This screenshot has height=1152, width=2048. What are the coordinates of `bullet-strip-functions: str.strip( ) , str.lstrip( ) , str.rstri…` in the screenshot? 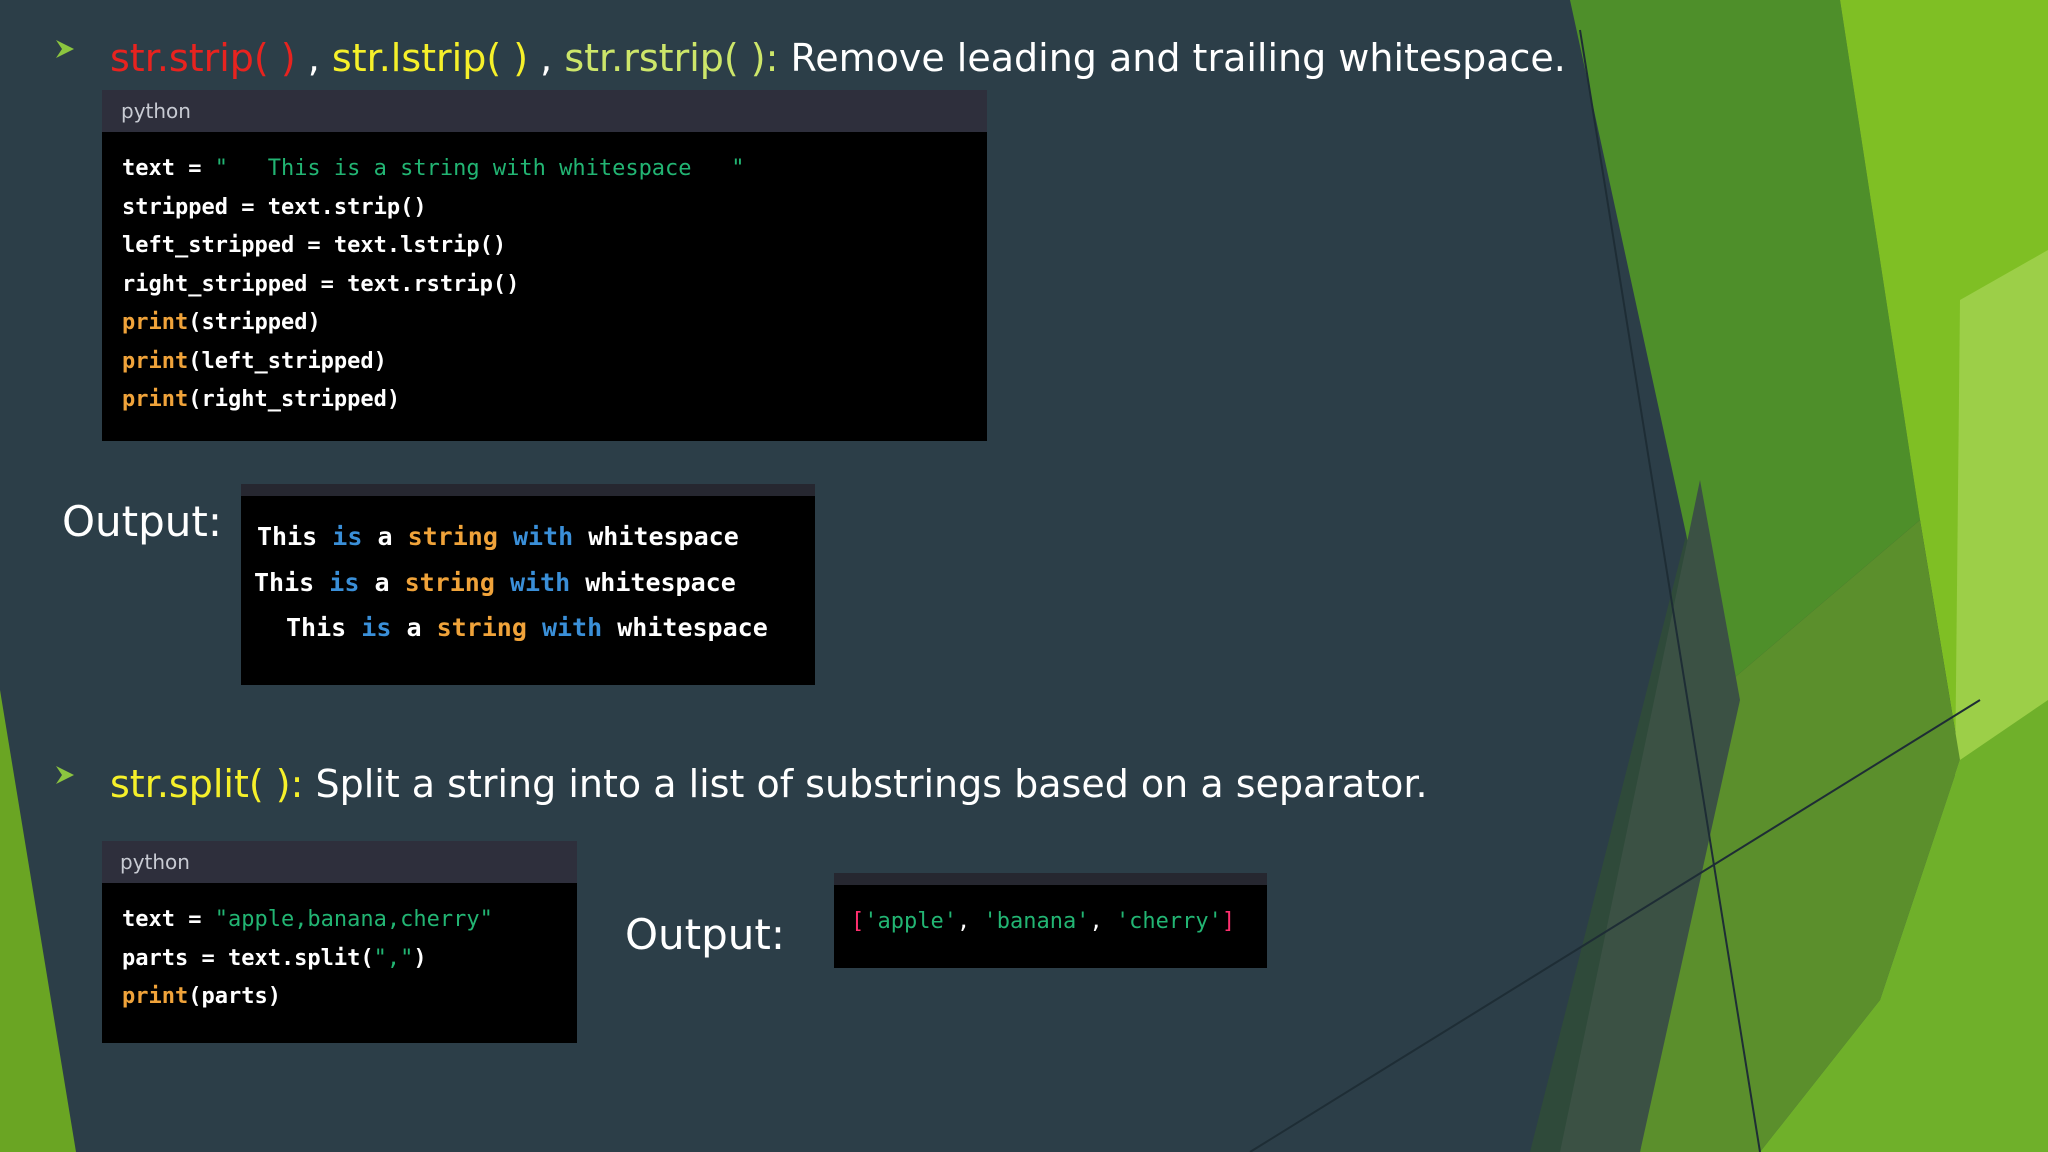 It's located at (810, 58).